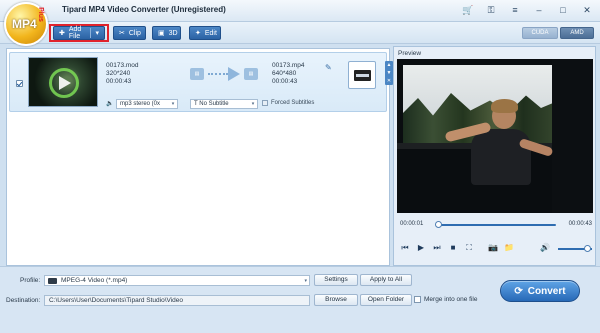  What do you see at coordinates (285, 81) in the screenshot?
I see `output-duration: 00:00:43` at bounding box center [285, 81].